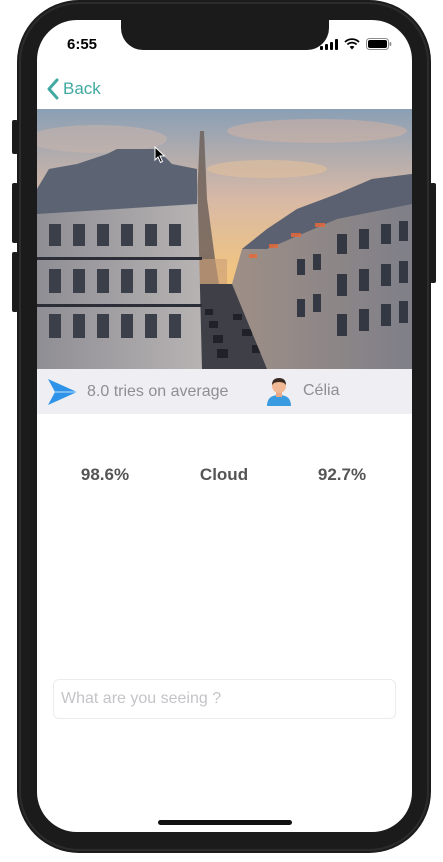 The width and height of the screenshot is (443, 862). What do you see at coordinates (53, 89) in the screenshot?
I see `chevron-left-icon` at bounding box center [53, 89].